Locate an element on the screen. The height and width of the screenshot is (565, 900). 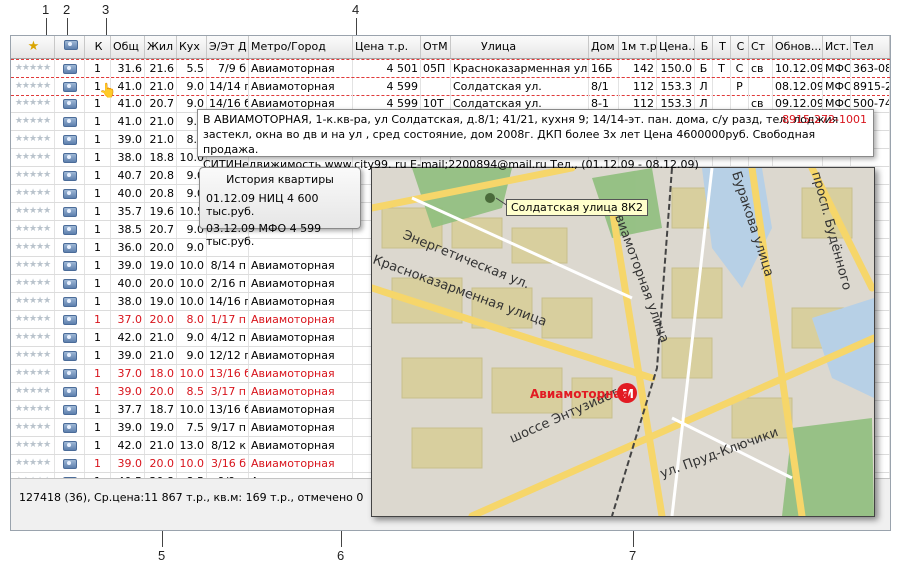
header-col-bathroom: С is located at coordinates (740, 47).